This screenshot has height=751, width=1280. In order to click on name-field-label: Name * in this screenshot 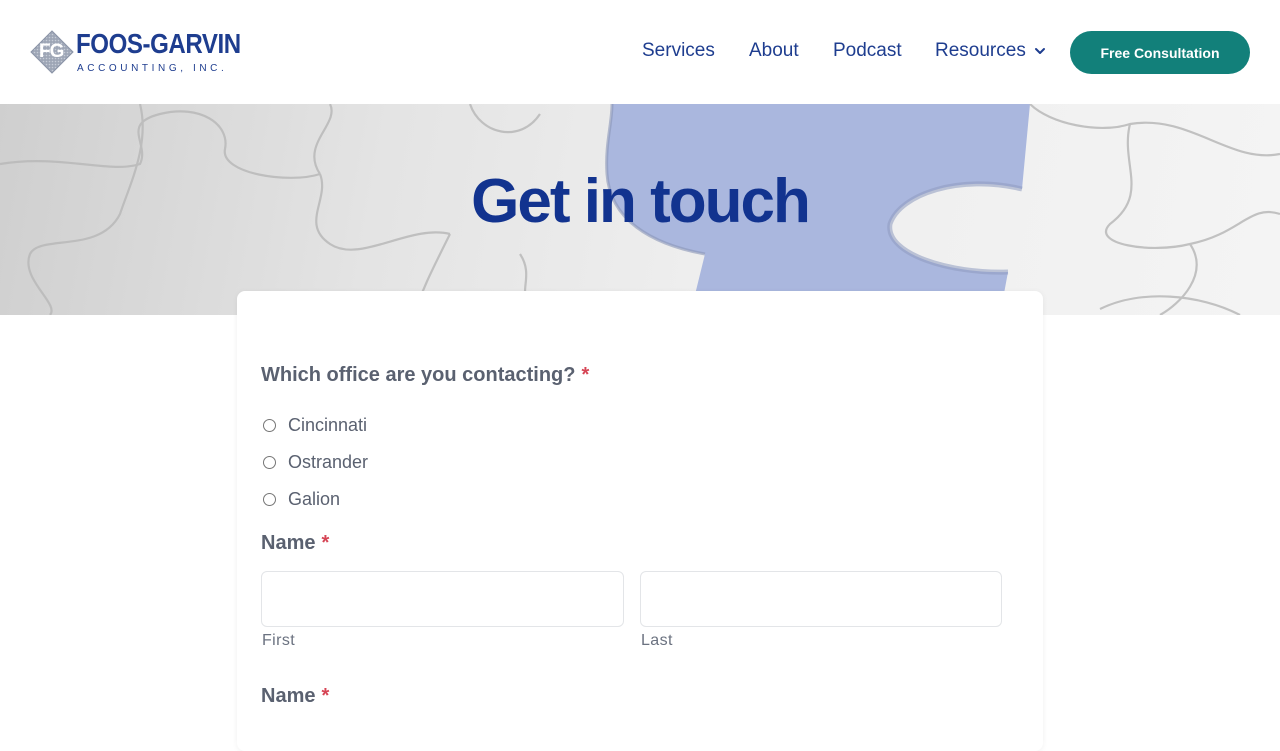, I will do `click(295, 543)`.